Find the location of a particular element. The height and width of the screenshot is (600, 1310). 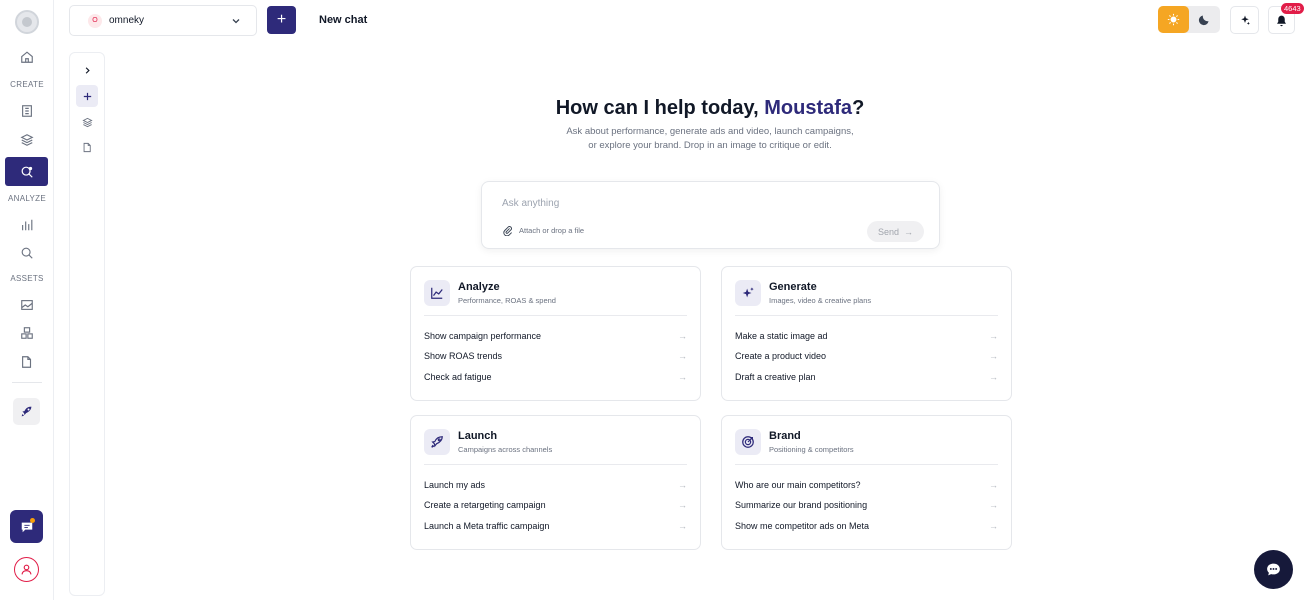

card-item-label: Launch my ads is located at coordinates (455, 485).